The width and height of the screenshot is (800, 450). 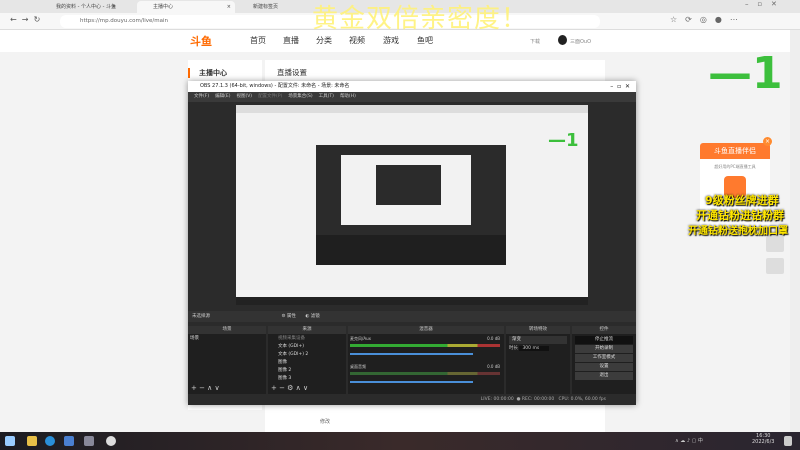 What do you see at coordinates (513, 348) in the screenshot?
I see `duration-label: 时长` at bounding box center [513, 348].